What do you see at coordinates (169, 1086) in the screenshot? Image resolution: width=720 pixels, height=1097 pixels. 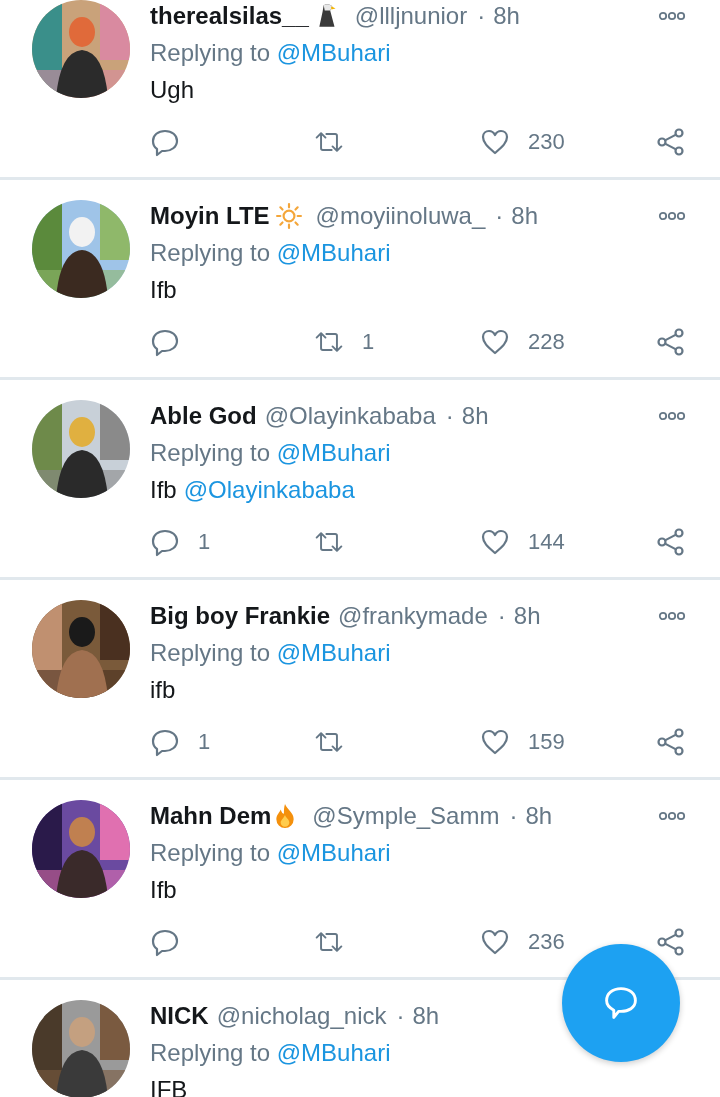 I see `reply-text: IFB` at bounding box center [169, 1086].